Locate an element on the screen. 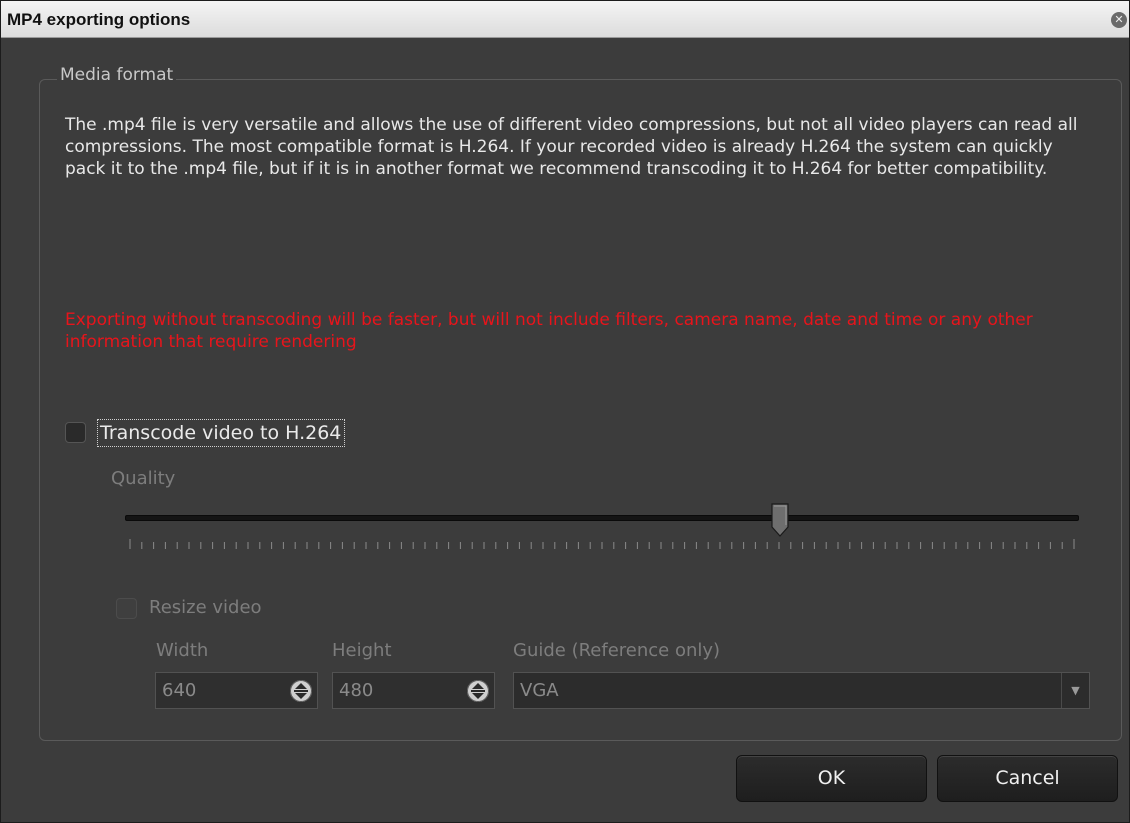  title-bar: MP4 exporting options ✕ is located at coordinates (565, 19).